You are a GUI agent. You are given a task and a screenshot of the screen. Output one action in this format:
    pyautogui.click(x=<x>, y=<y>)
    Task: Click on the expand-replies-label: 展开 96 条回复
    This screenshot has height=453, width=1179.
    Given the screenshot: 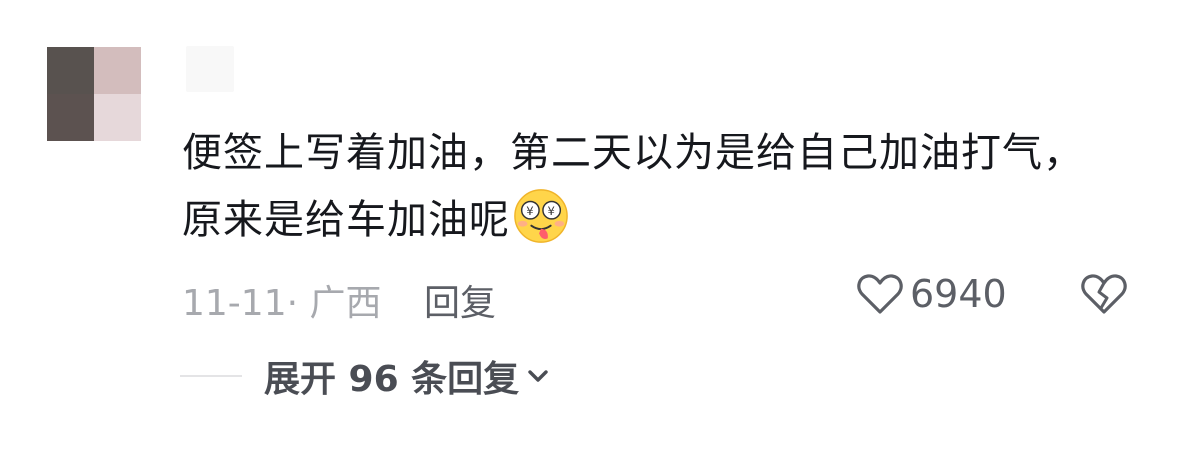 What is the action you would take?
    pyautogui.click(x=392, y=379)
    